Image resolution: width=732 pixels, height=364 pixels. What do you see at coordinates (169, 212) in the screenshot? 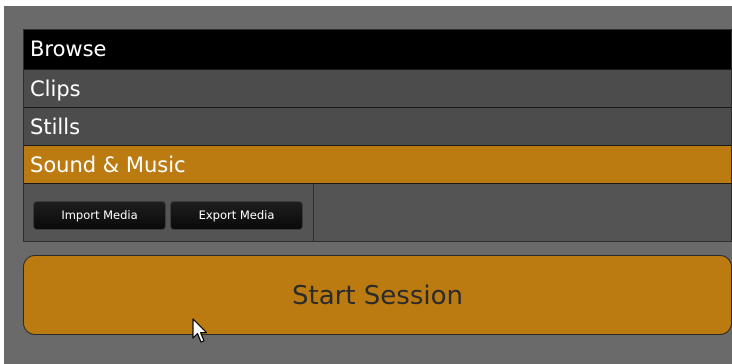
I see `media-toolbar: Import Media Export Media` at bounding box center [169, 212].